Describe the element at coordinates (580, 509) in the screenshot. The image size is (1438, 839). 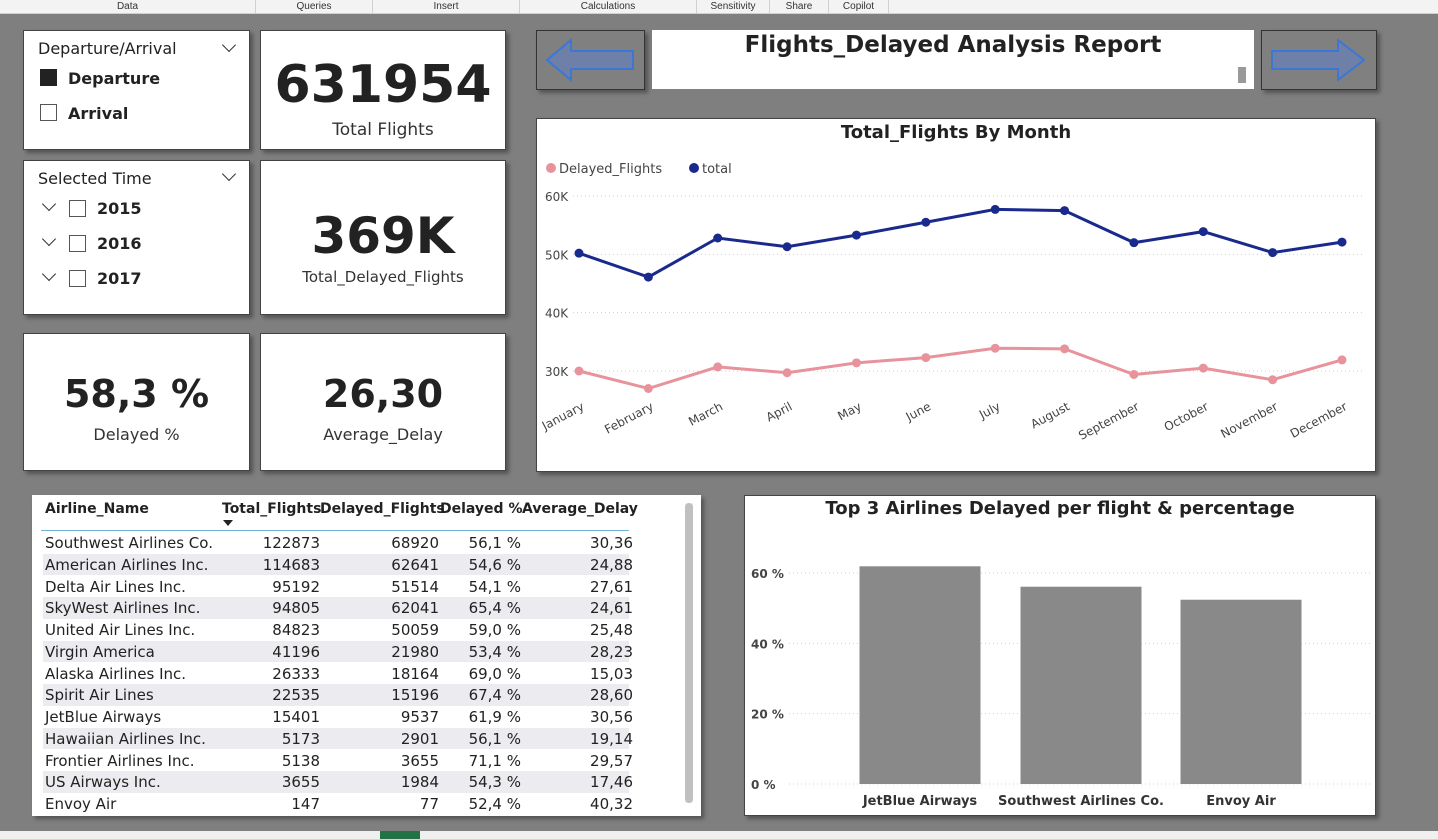
I see `column-header-average-delay: Average_Delay` at that location.